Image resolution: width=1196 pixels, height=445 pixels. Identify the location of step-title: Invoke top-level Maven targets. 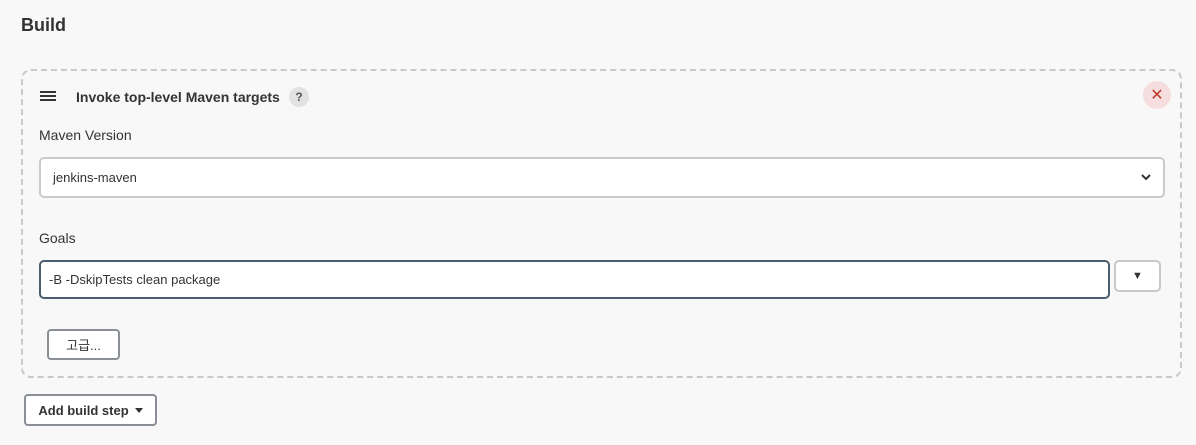
(178, 97).